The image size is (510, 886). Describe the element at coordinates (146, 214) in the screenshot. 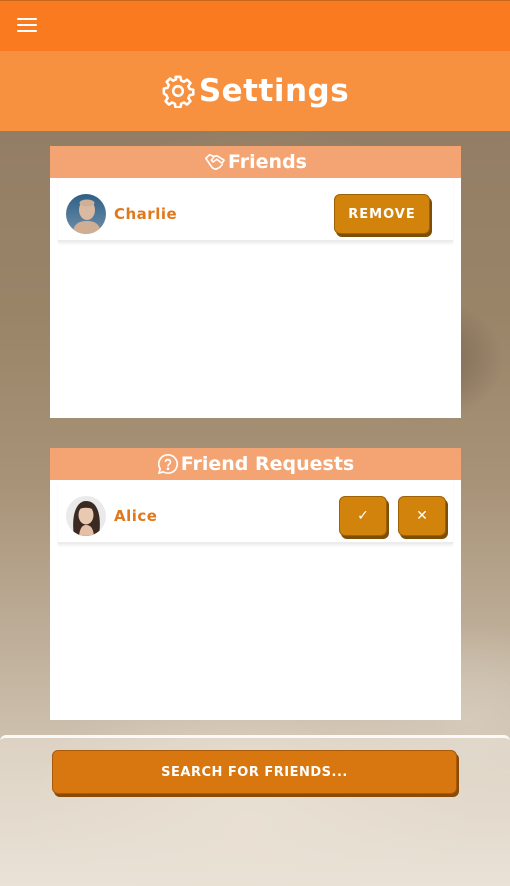

I see `friend-name: Charlie` at that location.